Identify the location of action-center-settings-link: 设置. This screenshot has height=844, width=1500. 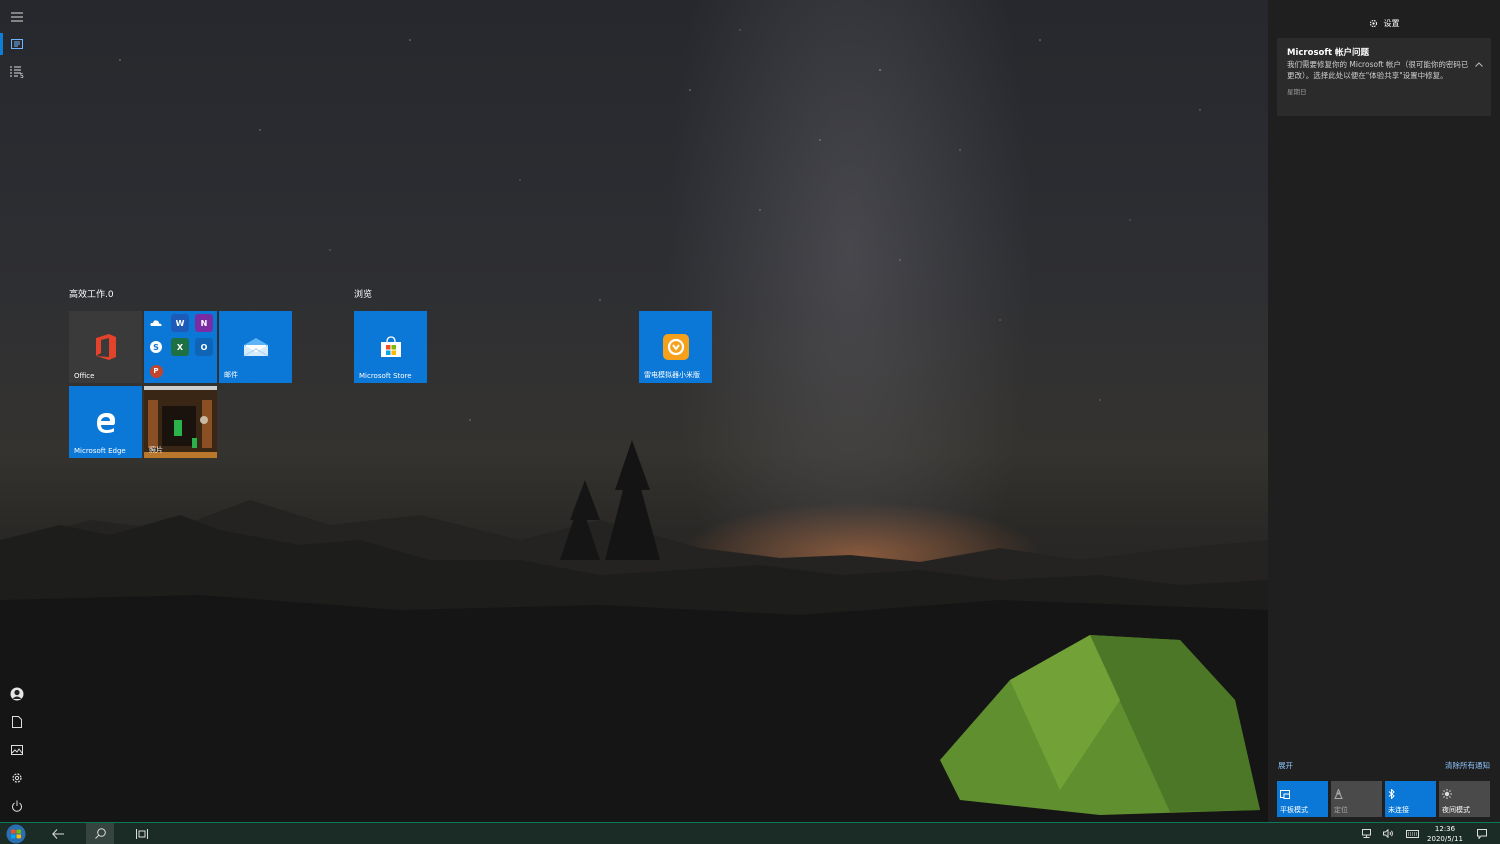
(1384, 23).